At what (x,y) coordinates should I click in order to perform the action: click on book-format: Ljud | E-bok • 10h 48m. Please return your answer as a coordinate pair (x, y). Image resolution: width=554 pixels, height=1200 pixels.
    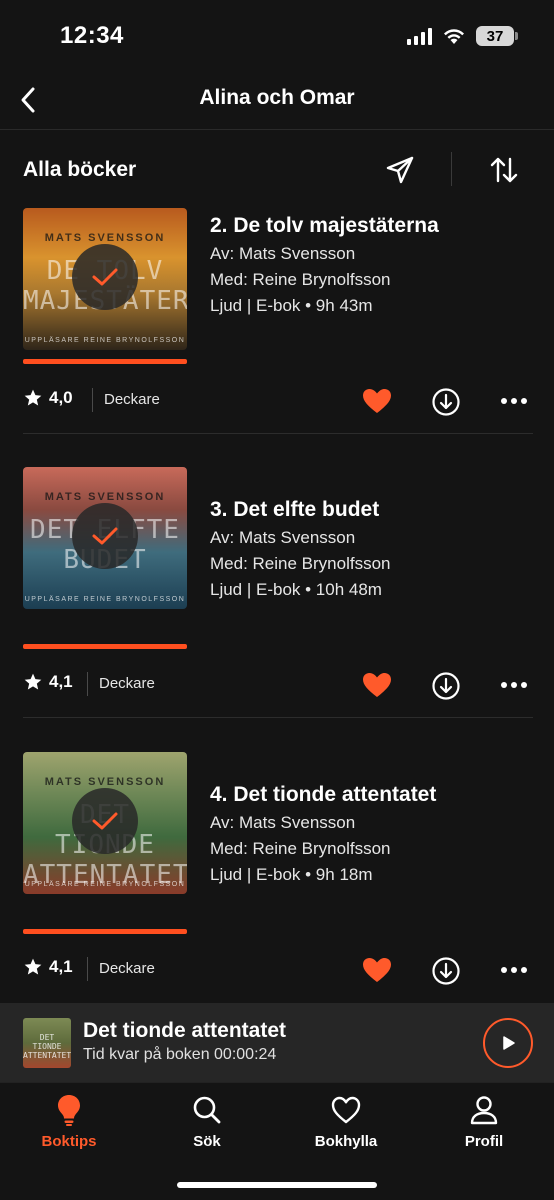
    Looking at the image, I should click on (296, 589).